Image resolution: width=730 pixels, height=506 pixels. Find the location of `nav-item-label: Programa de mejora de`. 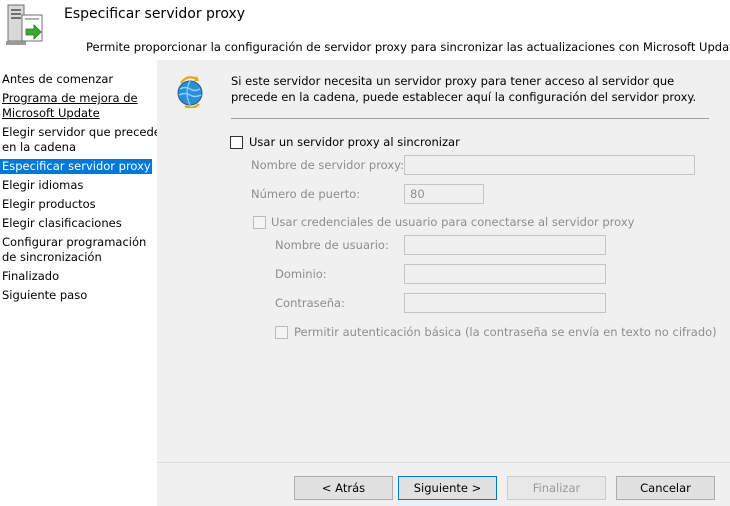

nav-item-label: Programa de mejora de is located at coordinates (70, 98).